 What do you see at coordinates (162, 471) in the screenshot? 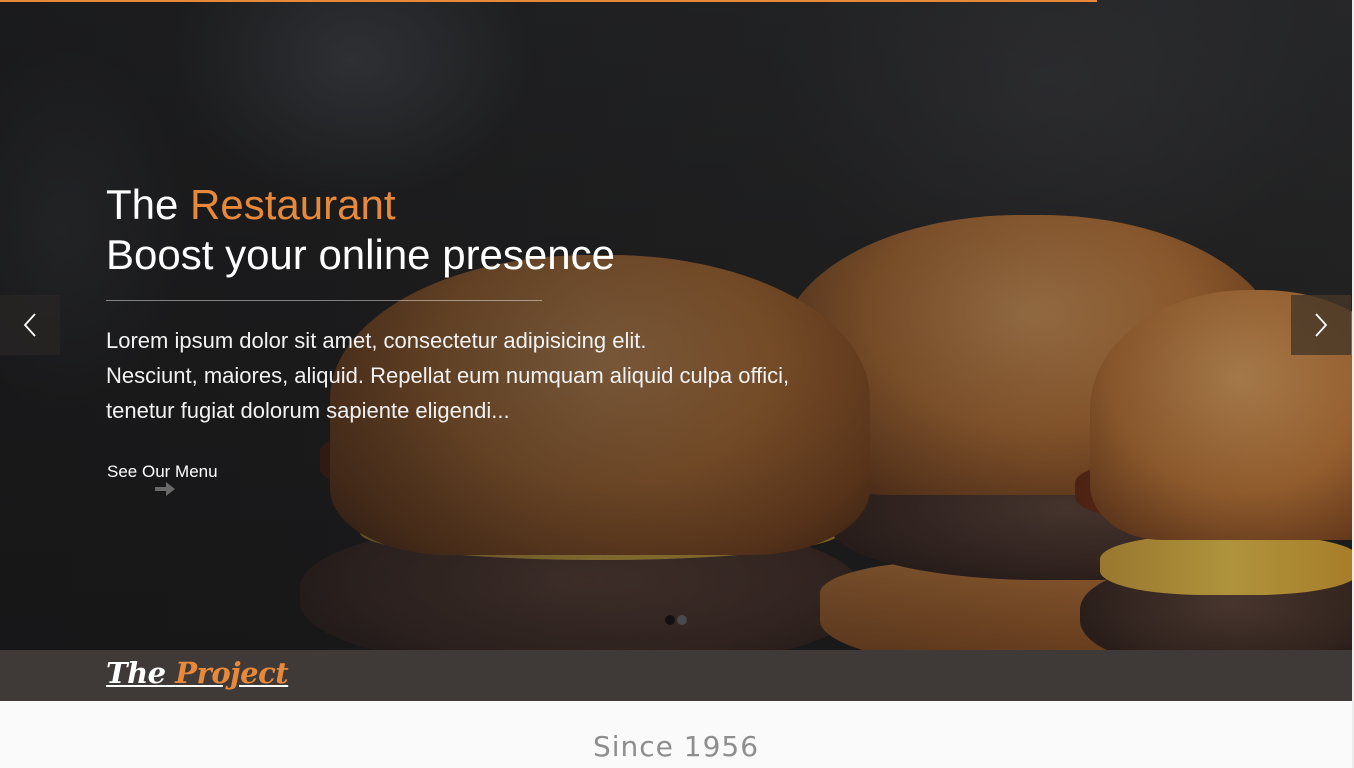
I see `see-menu-label: See Our Menu` at bounding box center [162, 471].